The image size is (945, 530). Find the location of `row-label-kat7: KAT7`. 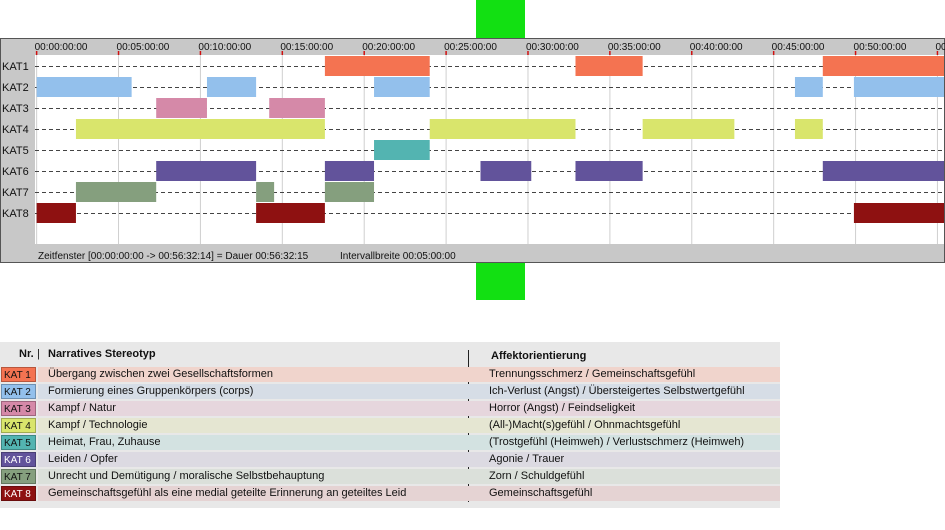

row-label-kat7: KAT7 is located at coordinates (15, 193).